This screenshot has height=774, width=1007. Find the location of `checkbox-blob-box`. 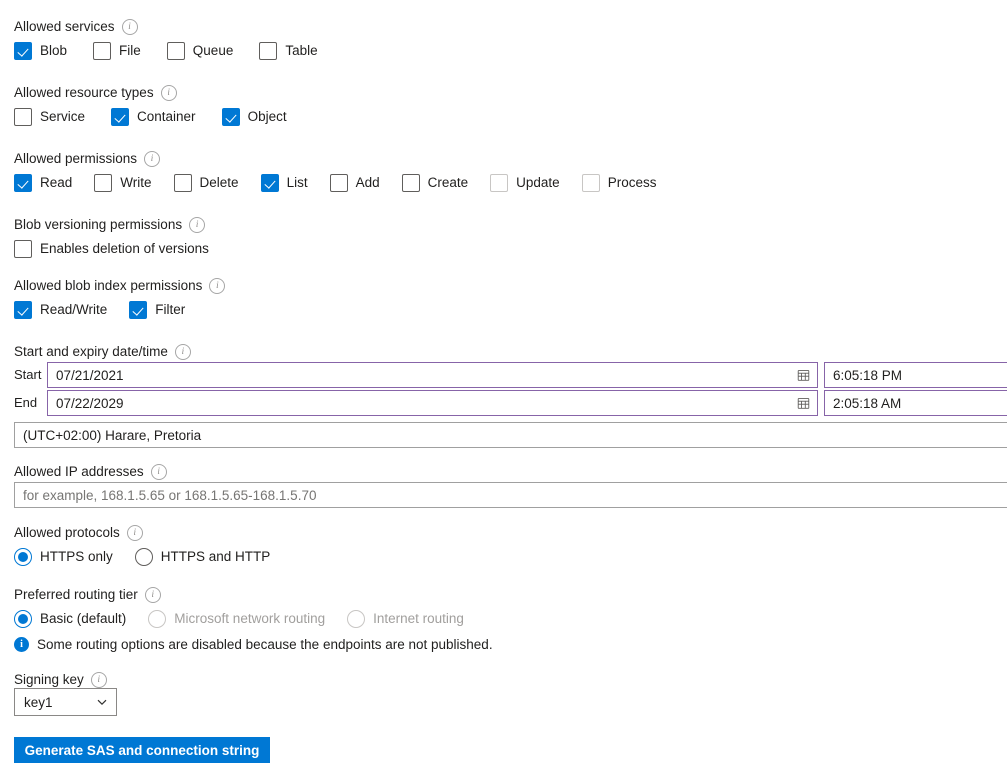

checkbox-blob-box is located at coordinates (23, 51).